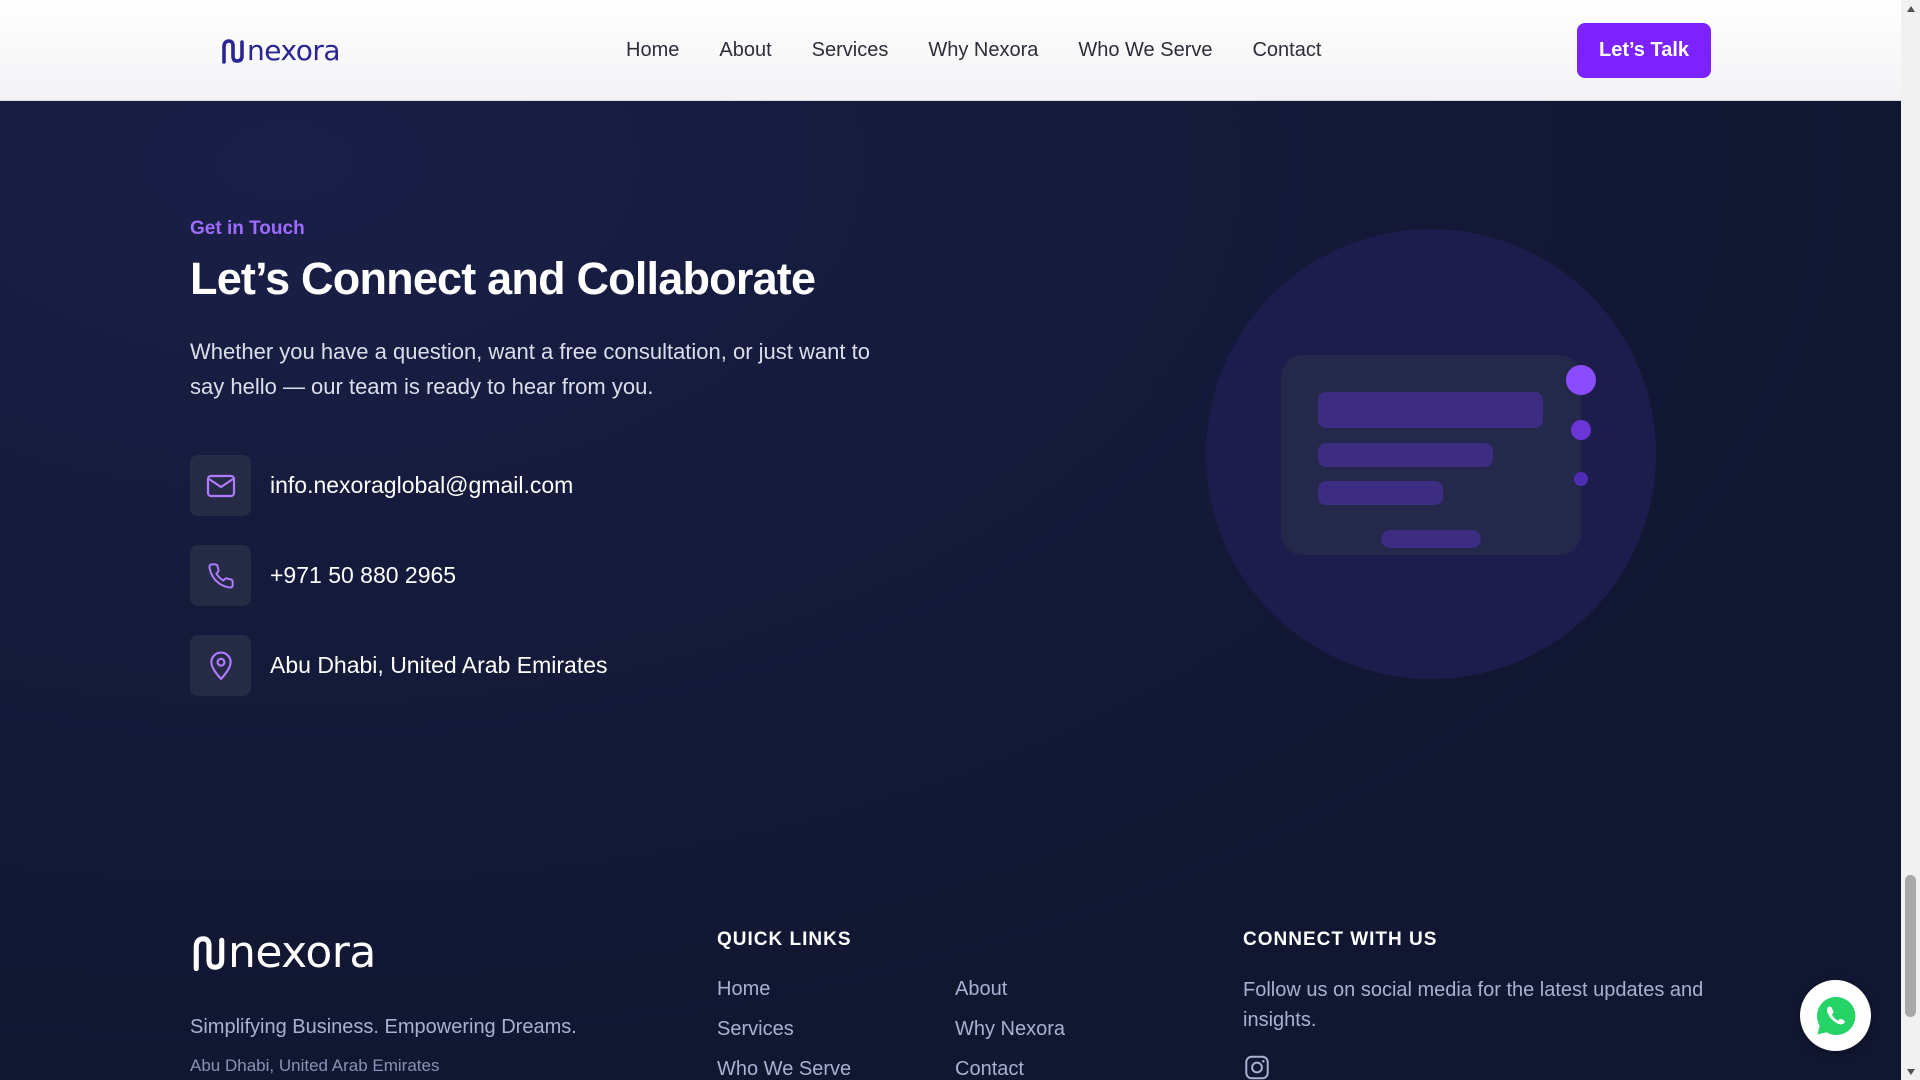  What do you see at coordinates (745, 50) in the screenshot?
I see `nav-about: About` at bounding box center [745, 50].